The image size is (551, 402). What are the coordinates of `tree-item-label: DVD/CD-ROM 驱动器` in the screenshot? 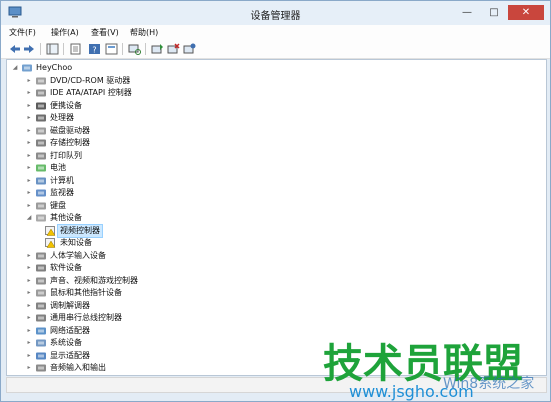 It's located at (90, 80).